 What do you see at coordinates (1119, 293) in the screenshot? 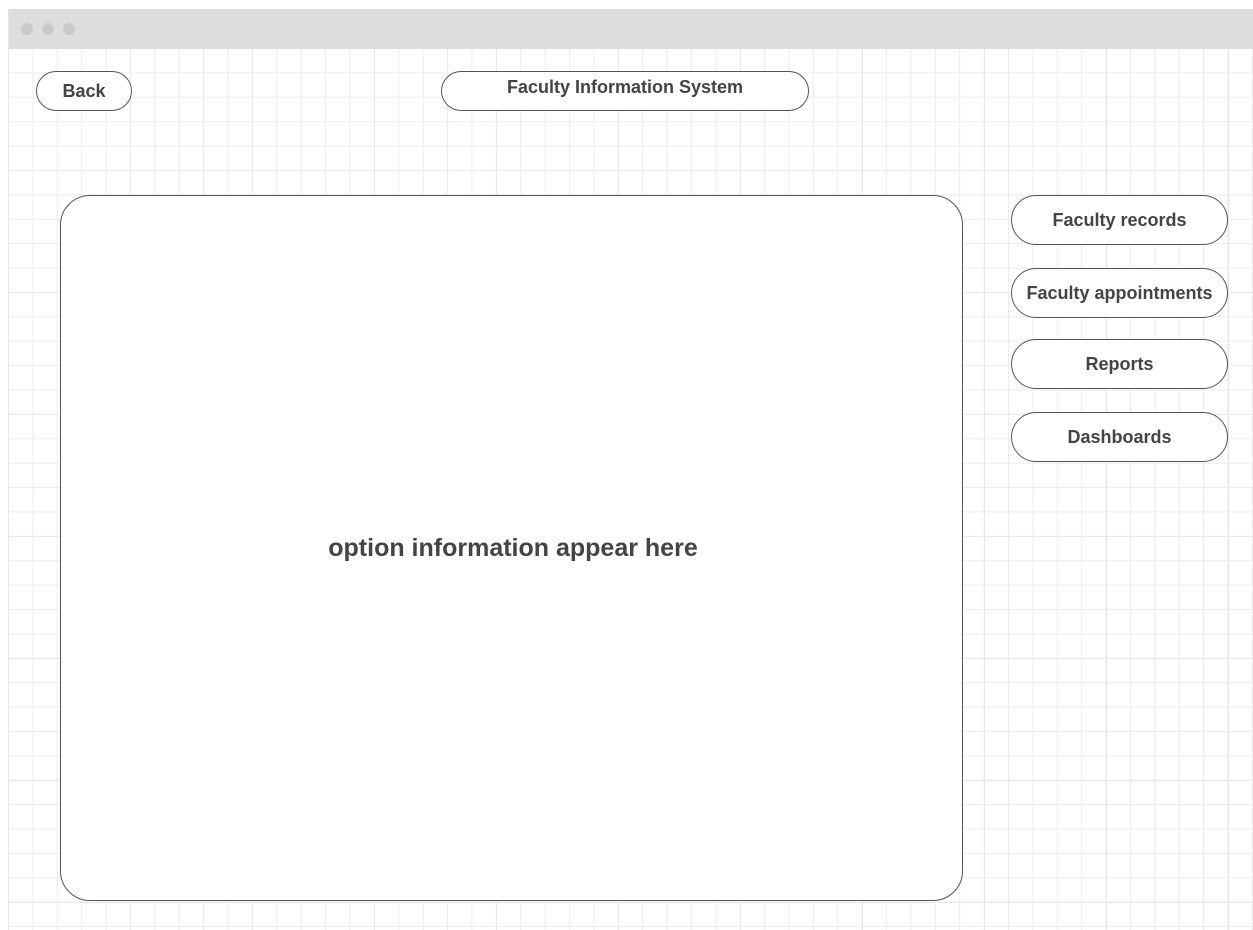
I see `faculty-appointments-button: Faculty appointments` at bounding box center [1119, 293].